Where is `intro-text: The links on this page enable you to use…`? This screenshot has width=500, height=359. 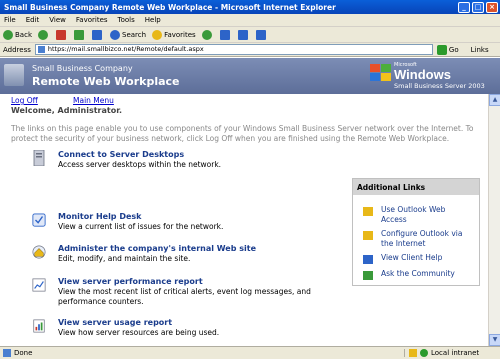
intro-text: The links on this page enable you to use… is located at coordinates (242, 133).